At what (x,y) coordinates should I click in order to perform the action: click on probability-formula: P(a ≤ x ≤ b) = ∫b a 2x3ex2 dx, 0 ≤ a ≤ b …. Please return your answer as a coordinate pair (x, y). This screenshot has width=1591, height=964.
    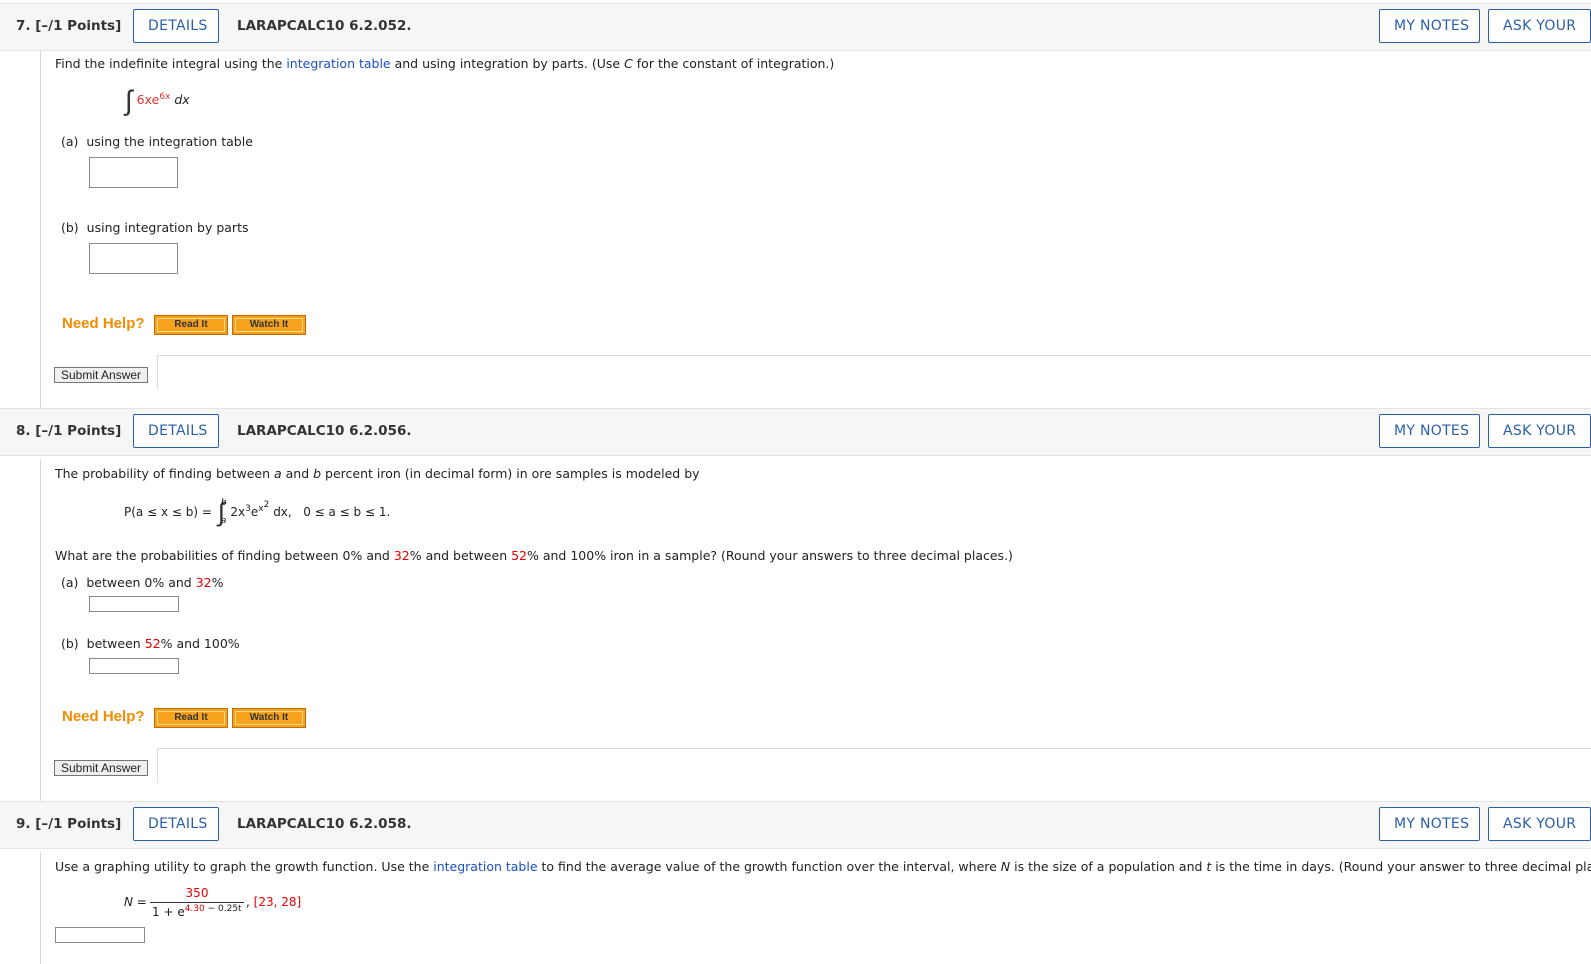
    Looking at the image, I should click on (257, 513).